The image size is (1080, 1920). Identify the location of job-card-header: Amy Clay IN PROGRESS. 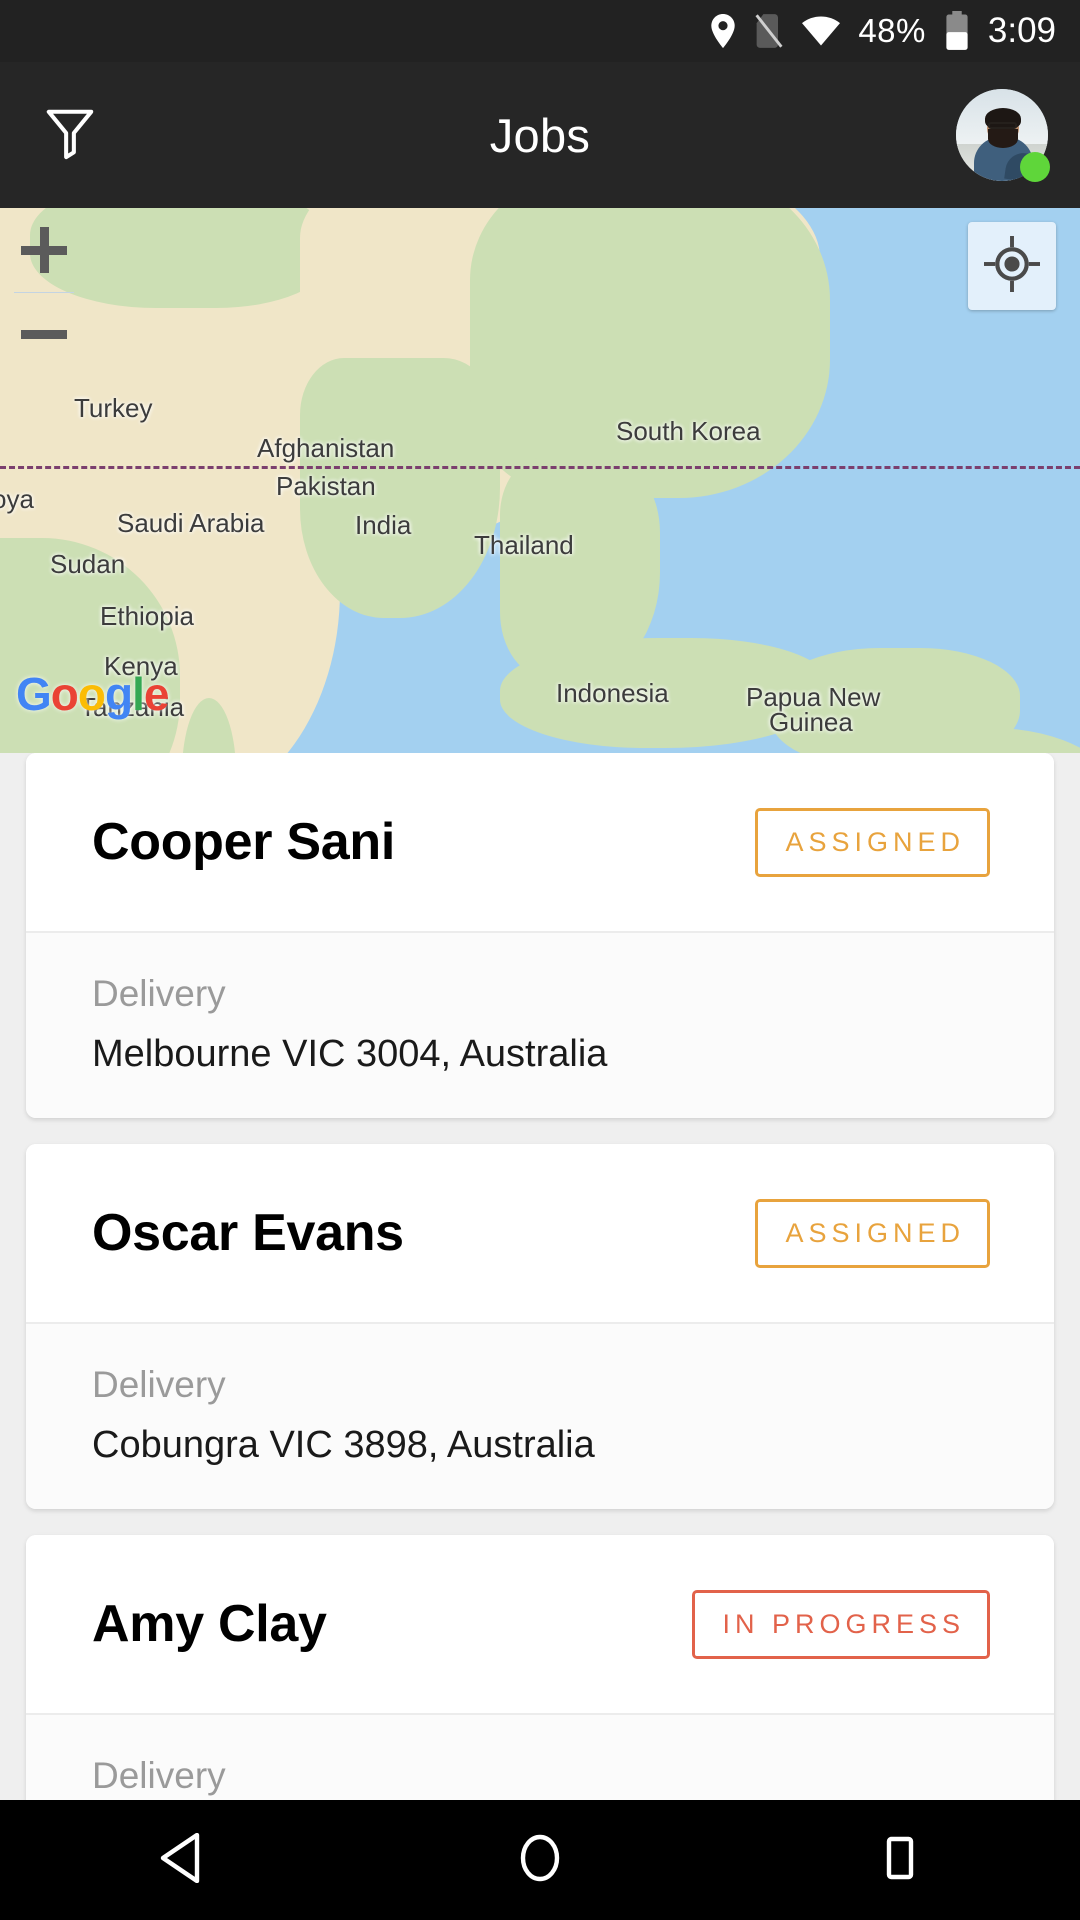
(540, 1624).